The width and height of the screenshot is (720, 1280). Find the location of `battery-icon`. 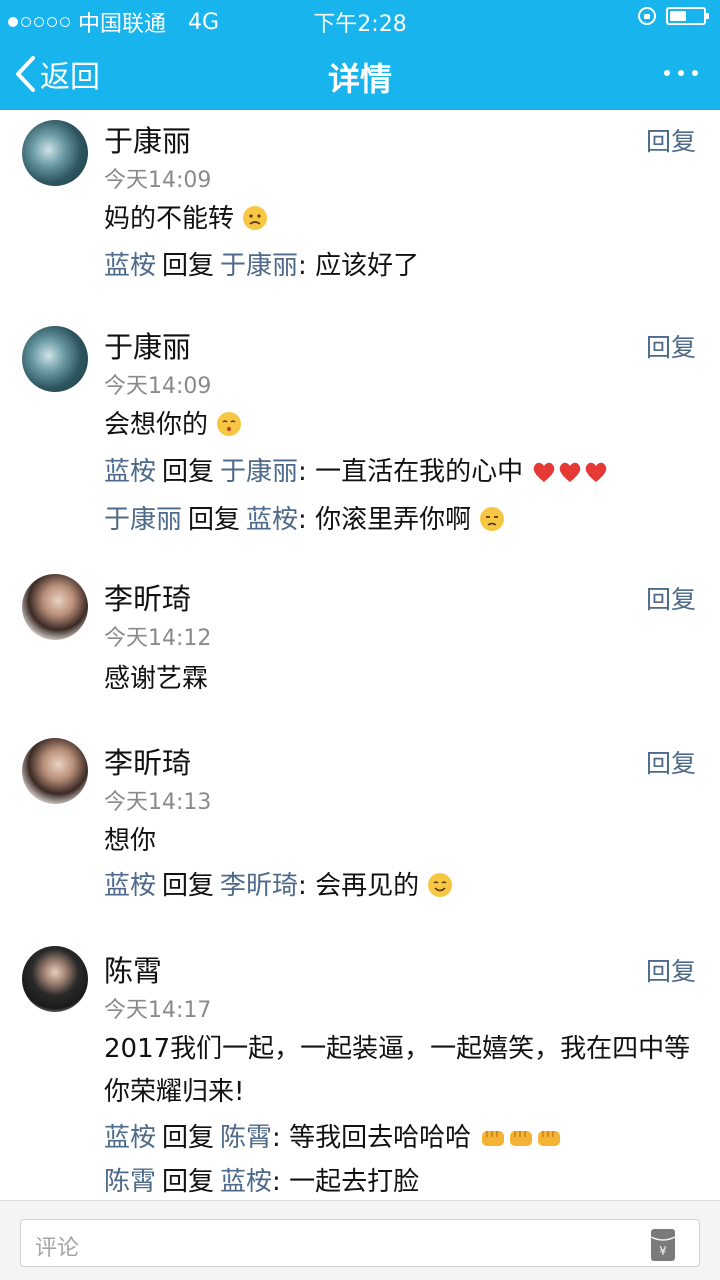

battery-icon is located at coordinates (687, 16).